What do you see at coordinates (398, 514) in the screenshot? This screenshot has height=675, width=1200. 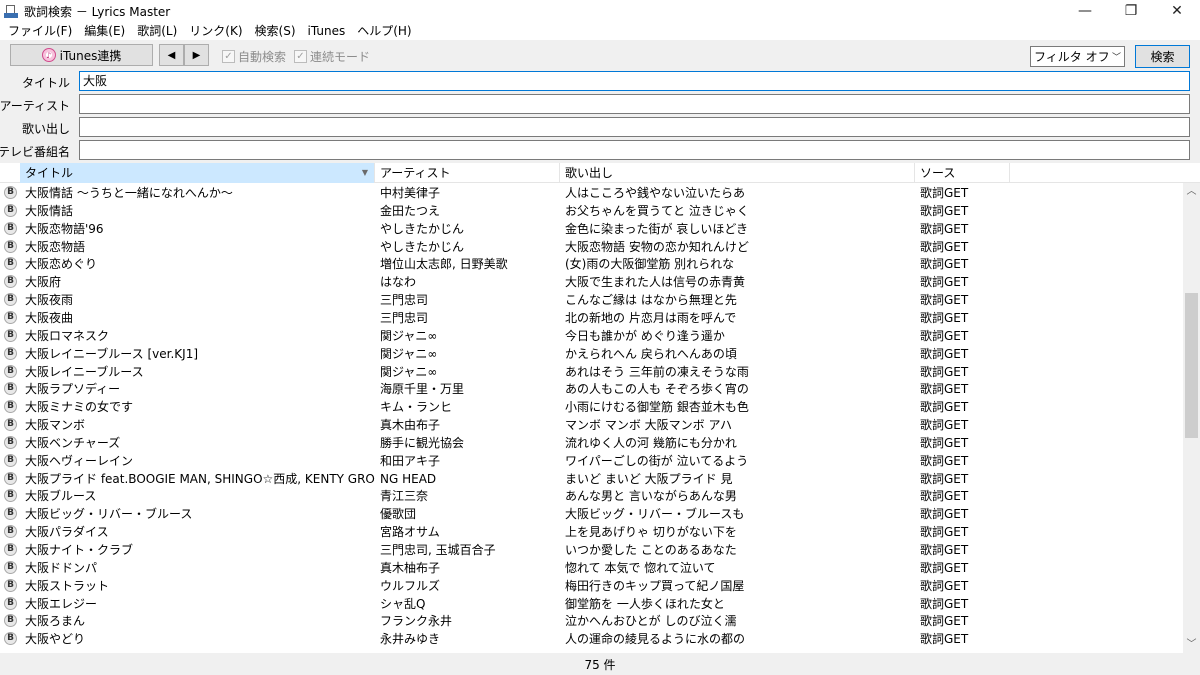 I see `cell-artist: 優歌団` at bounding box center [398, 514].